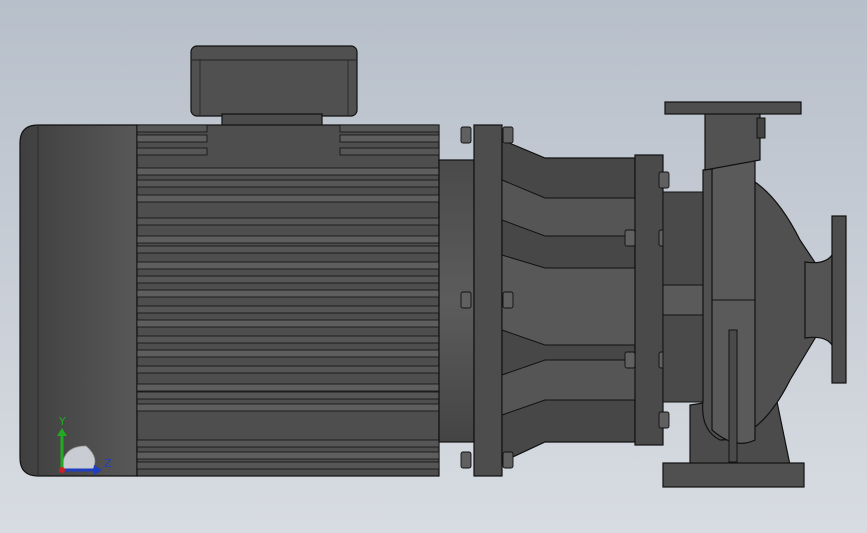 Image resolution: width=867 pixels, height=533 pixels. I want to click on shaft-housing, so click(683, 297).